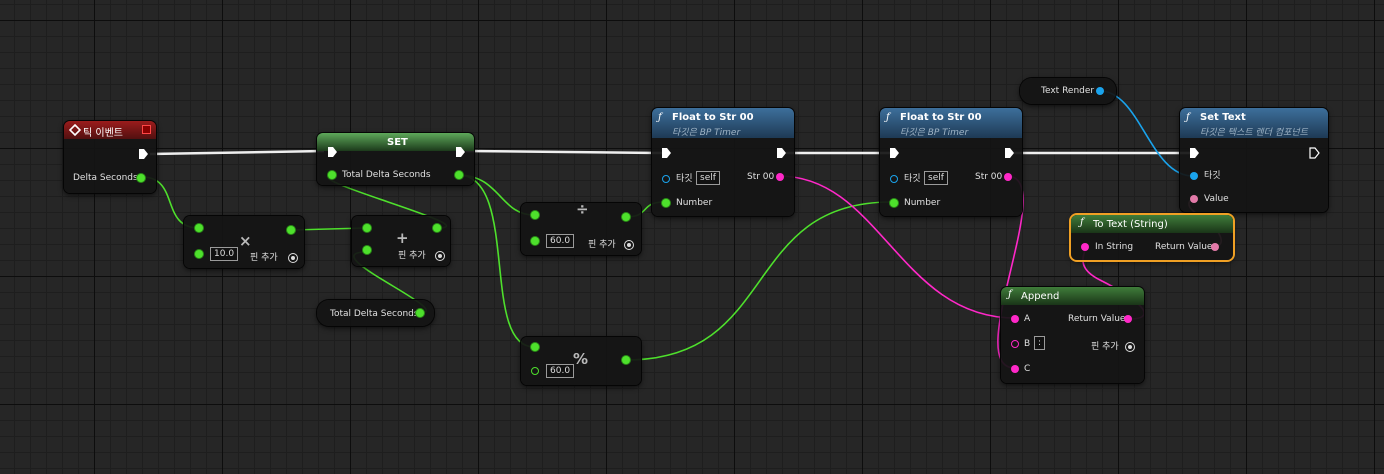 The height and width of the screenshot is (474, 1384). I want to click on pin-label: A, so click(1027, 319).